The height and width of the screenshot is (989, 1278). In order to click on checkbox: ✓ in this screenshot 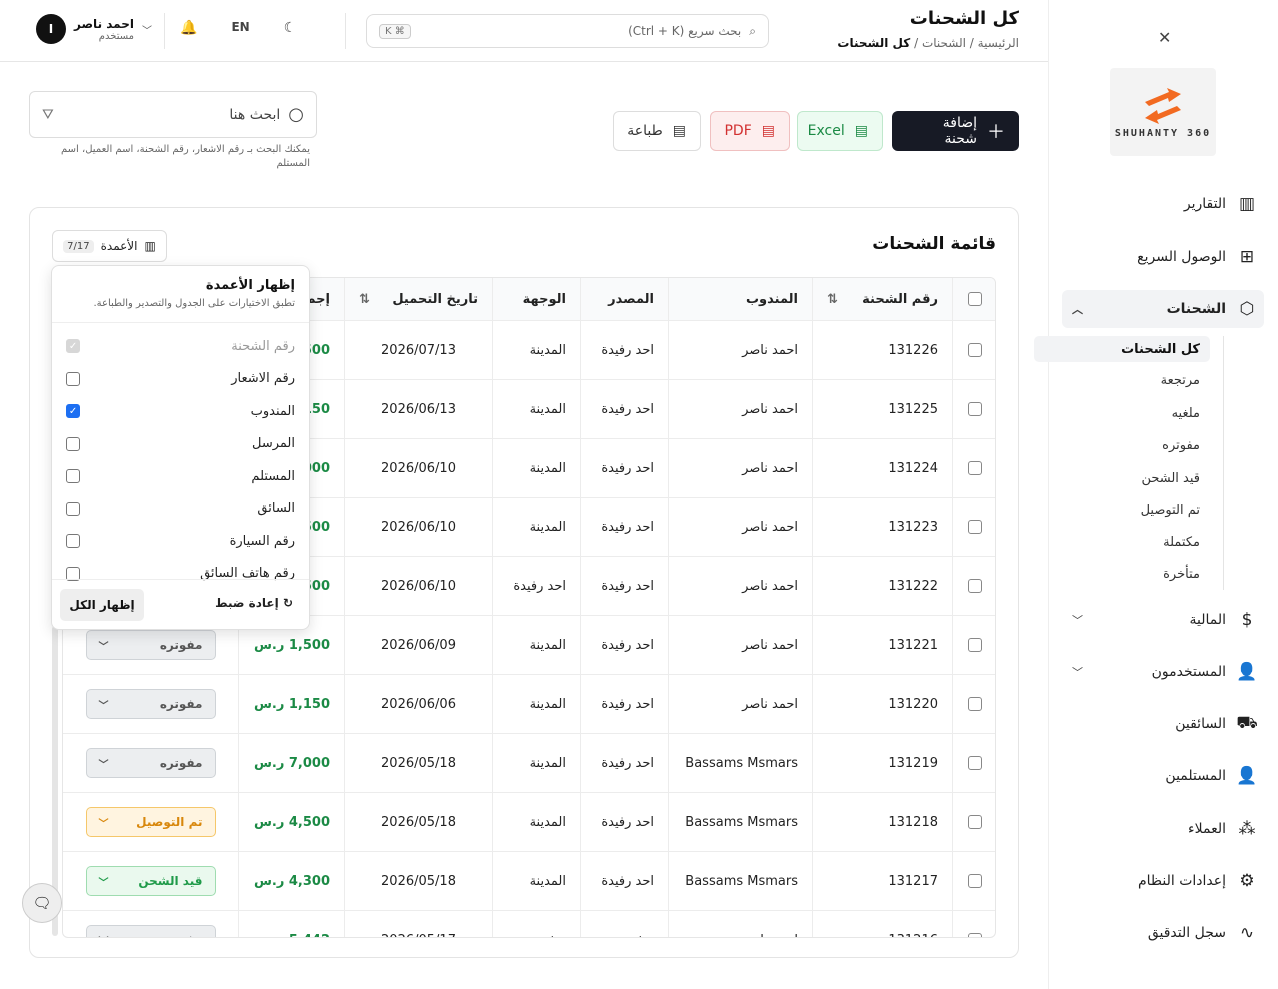, I will do `click(73, 411)`.